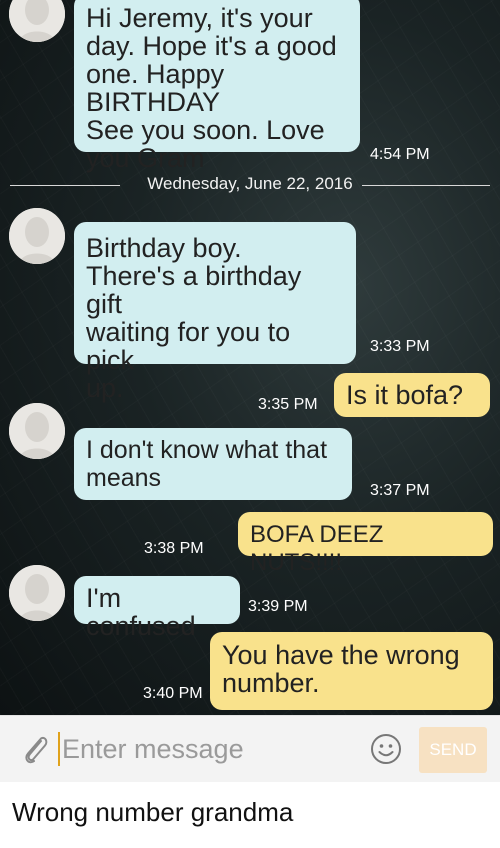 This screenshot has width=500, height=848. What do you see at coordinates (453, 750) in the screenshot?
I see `send-button: SEND` at bounding box center [453, 750].